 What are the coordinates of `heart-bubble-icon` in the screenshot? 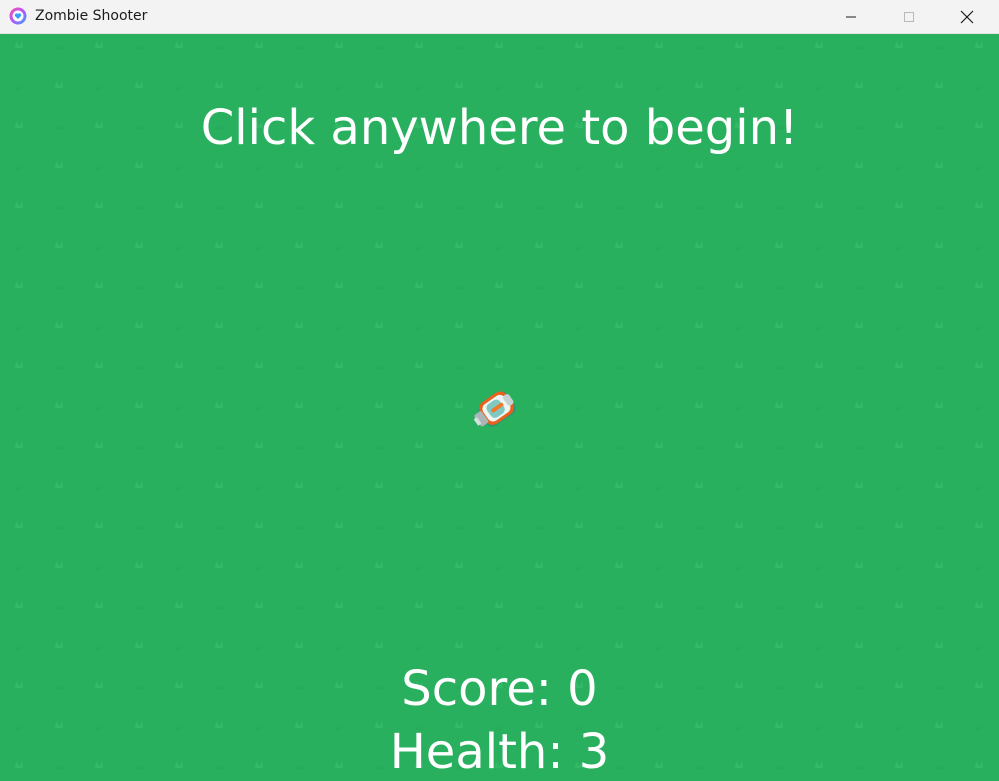 It's located at (18, 16).